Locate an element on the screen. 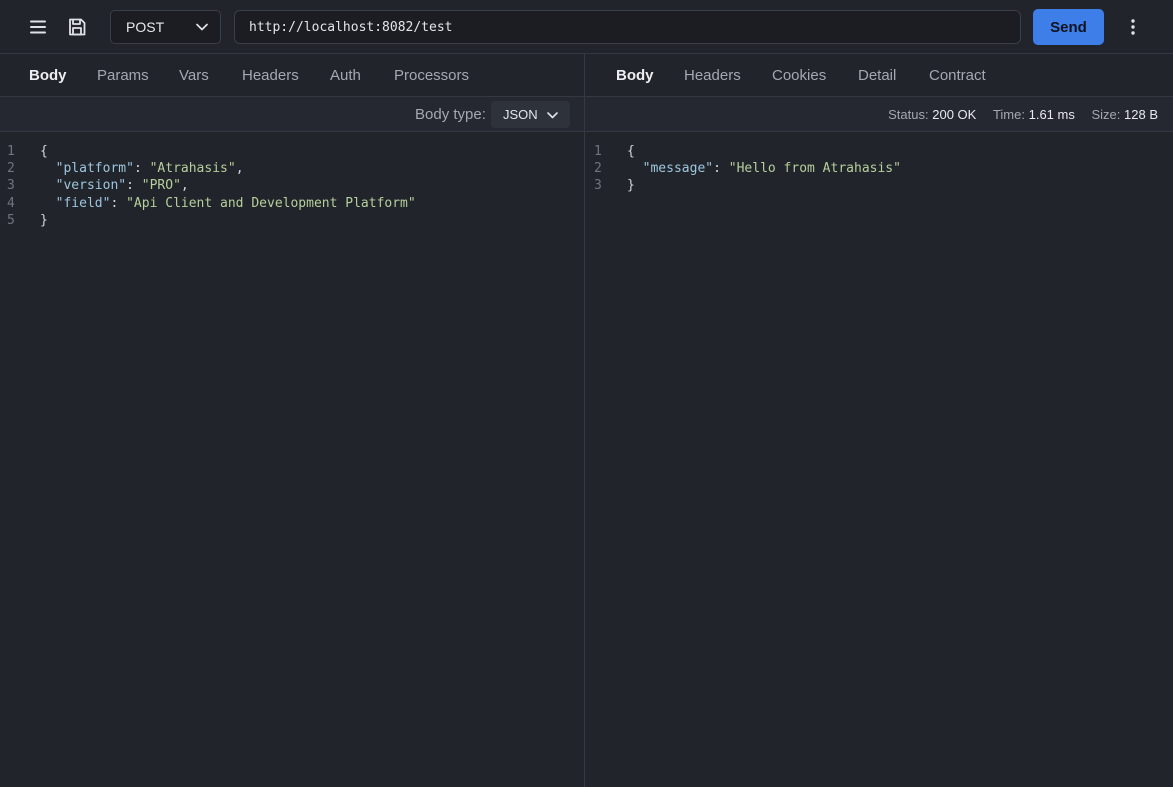 The image size is (1173, 787). line-number: 5 is located at coordinates (11, 220).